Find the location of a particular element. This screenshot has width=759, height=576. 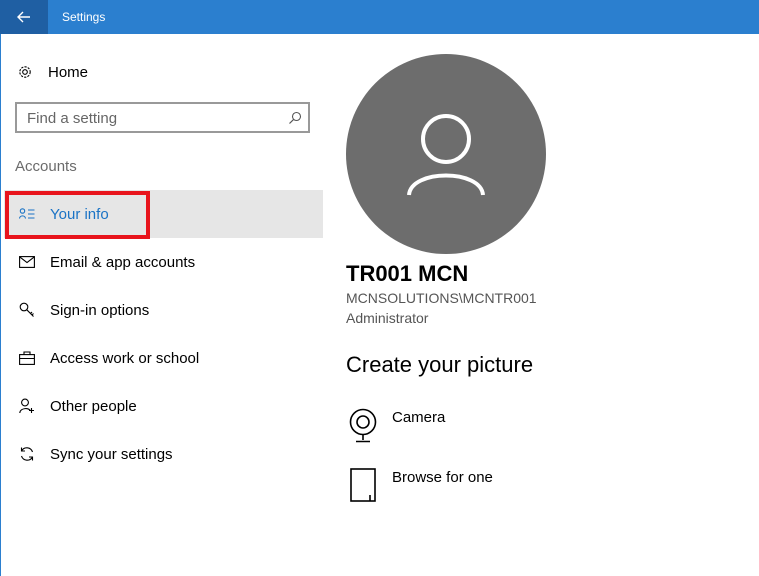

search-placeholder: Find a setting is located at coordinates (72, 118).